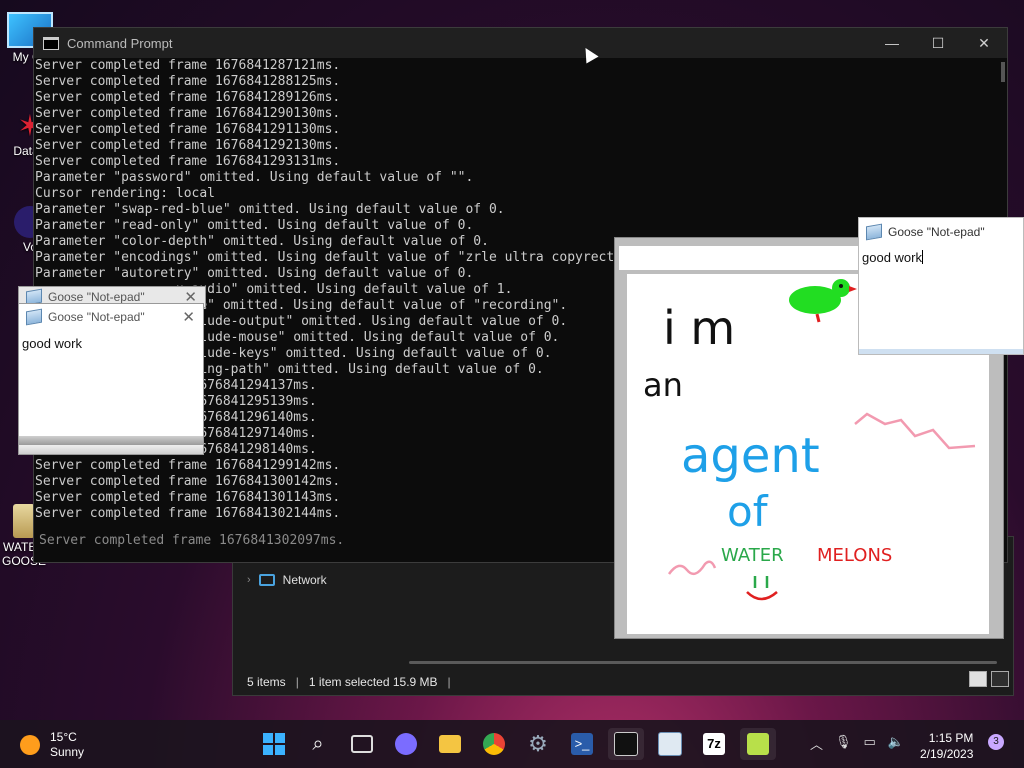 The height and width of the screenshot is (768, 1024). What do you see at coordinates (304, 580) in the screenshot?
I see `nav-item-label: Network` at bounding box center [304, 580].